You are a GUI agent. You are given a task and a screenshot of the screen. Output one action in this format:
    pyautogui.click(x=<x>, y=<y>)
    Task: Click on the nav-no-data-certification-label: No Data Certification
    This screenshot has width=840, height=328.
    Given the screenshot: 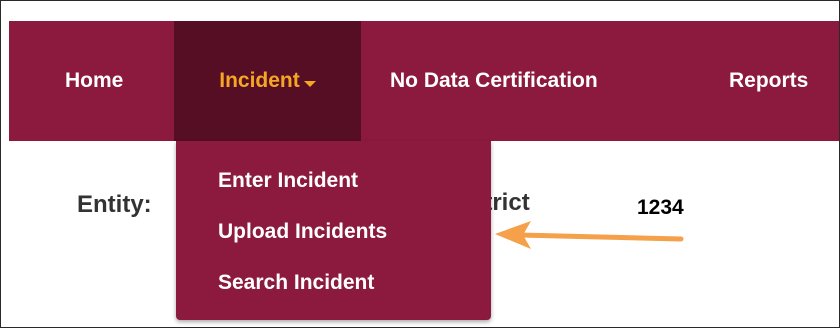 What is the action you would take?
    pyautogui.click(x=494, y=80)
    